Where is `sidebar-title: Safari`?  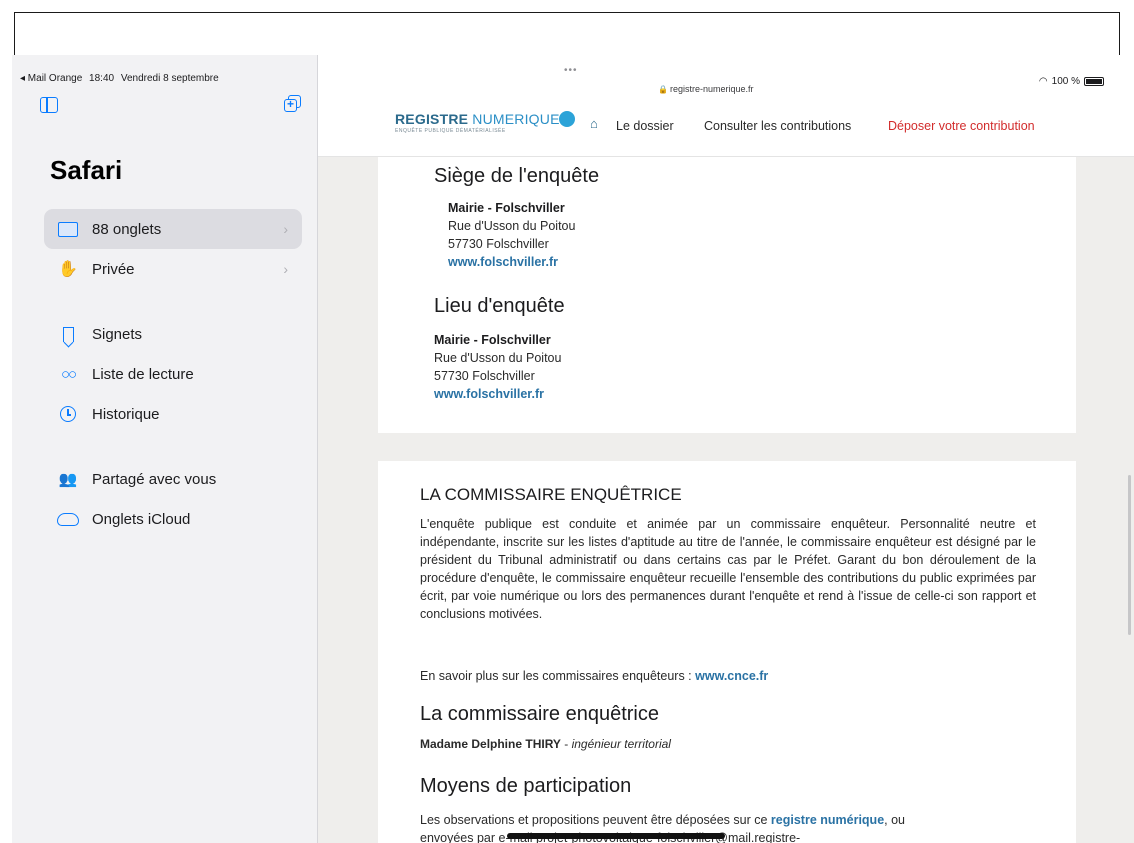 sidebar-title: Safari is located at coordinates (86, 170).